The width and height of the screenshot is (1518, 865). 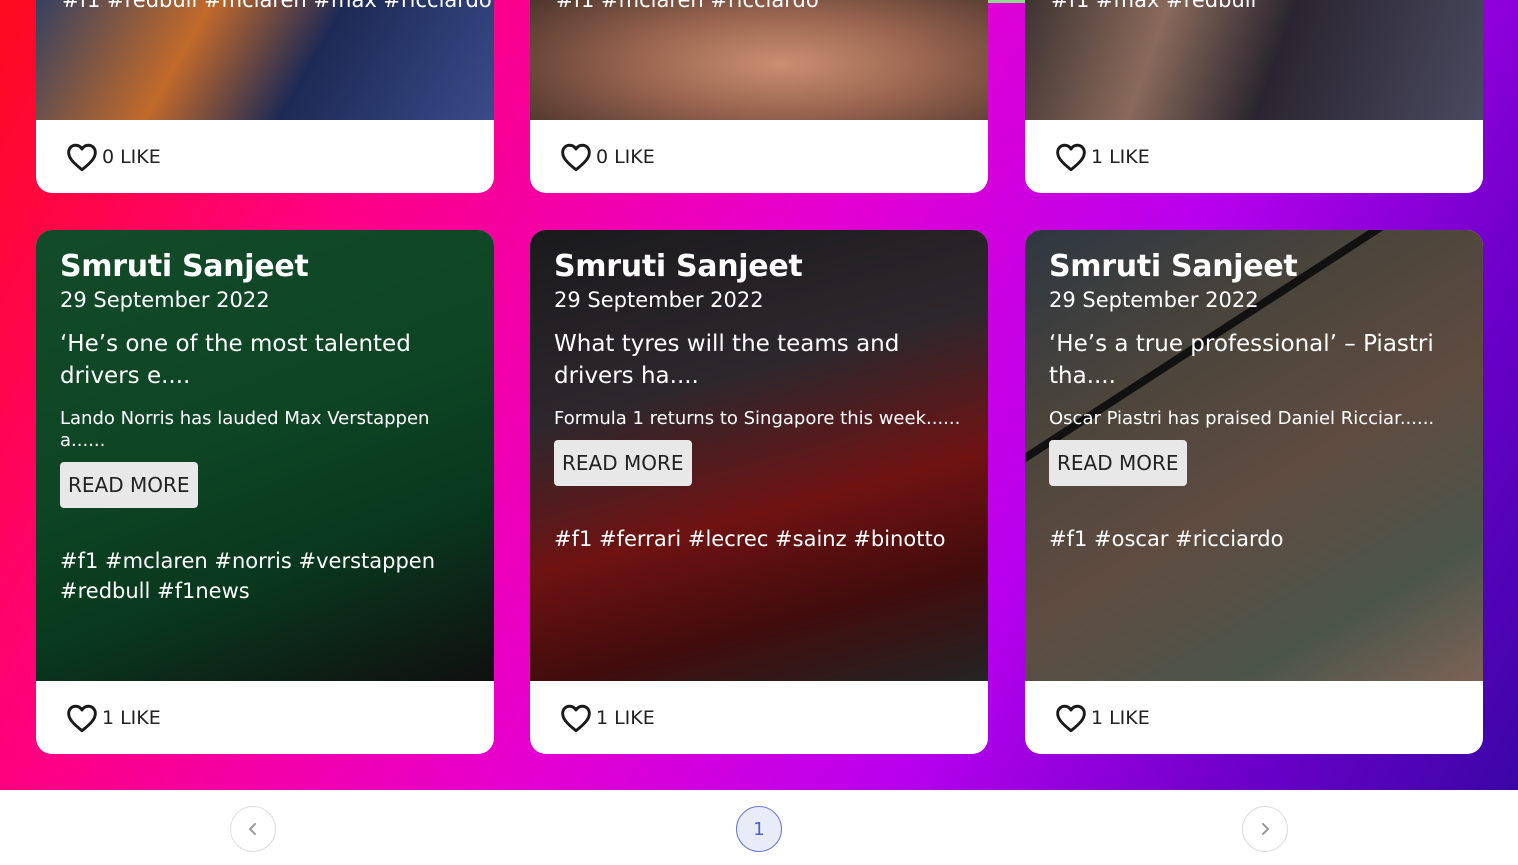 I want to click on prev-page-button, so click(x=253, y=829).